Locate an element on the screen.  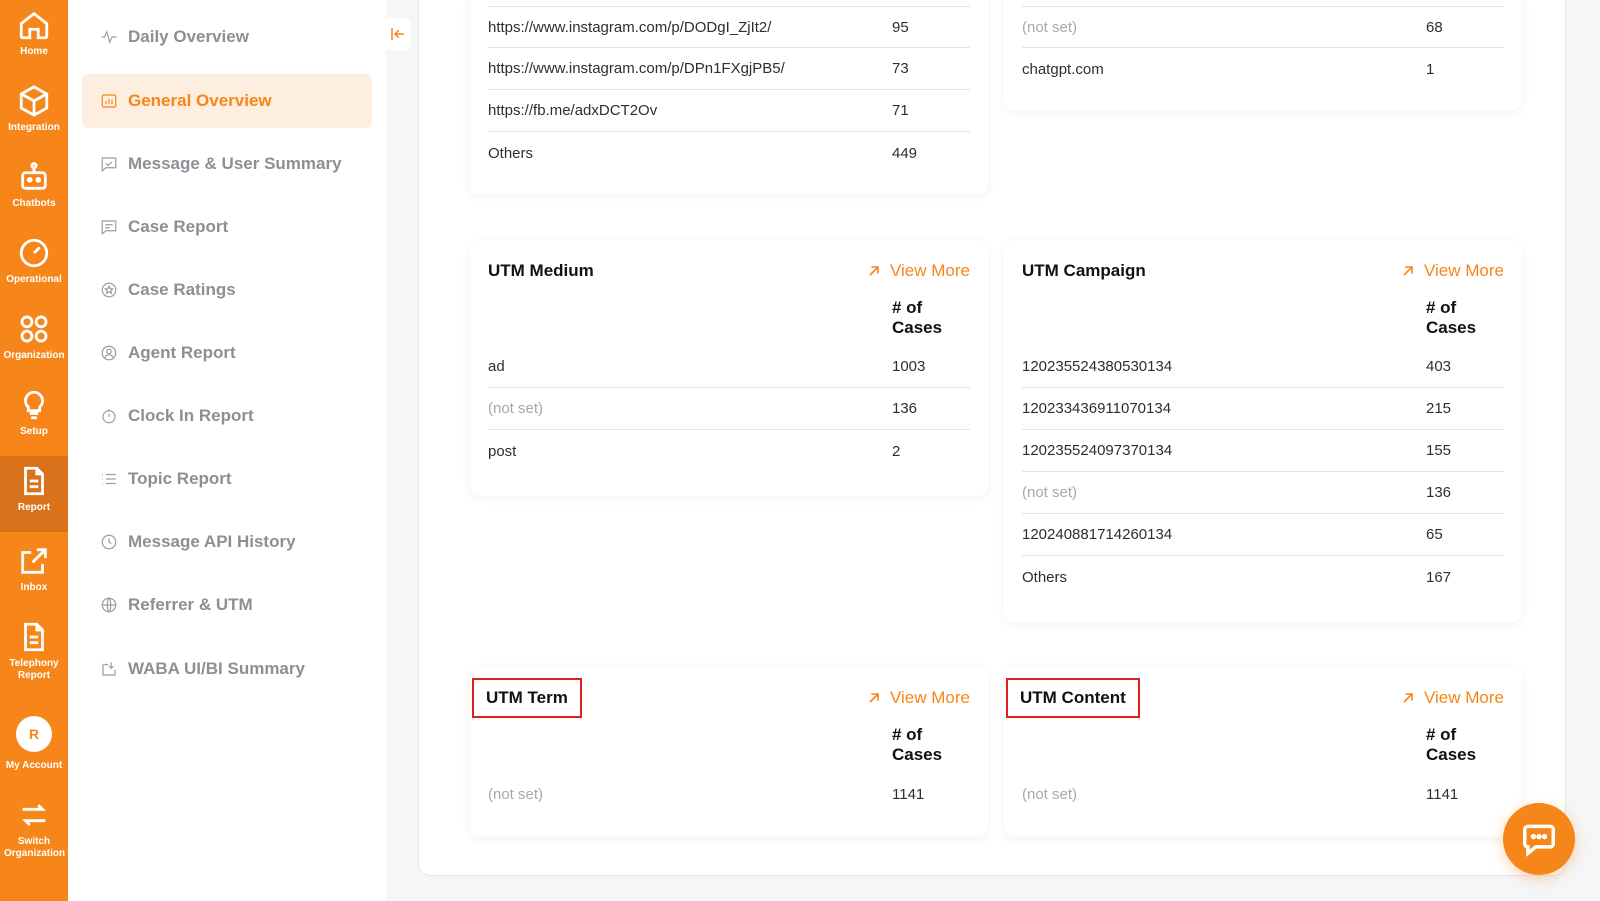
subnav-item-general-overview: General Overview is located at coordinates (227, 101).